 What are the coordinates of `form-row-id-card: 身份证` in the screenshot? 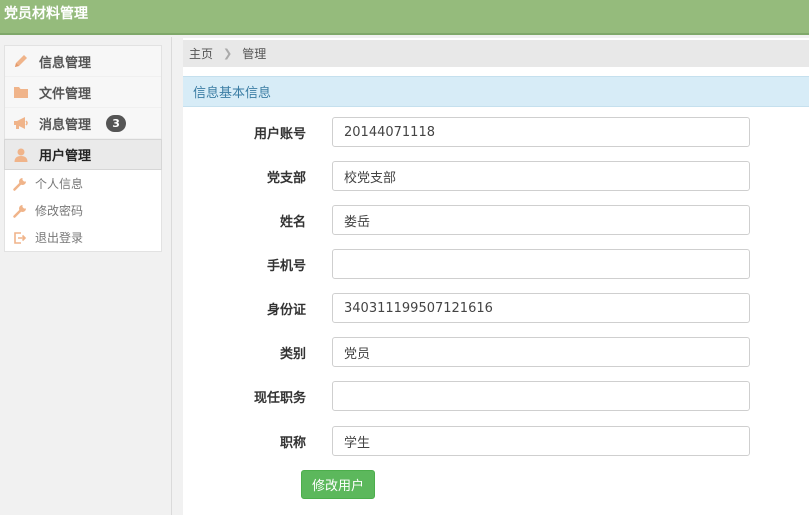 It's located at (496, 308).